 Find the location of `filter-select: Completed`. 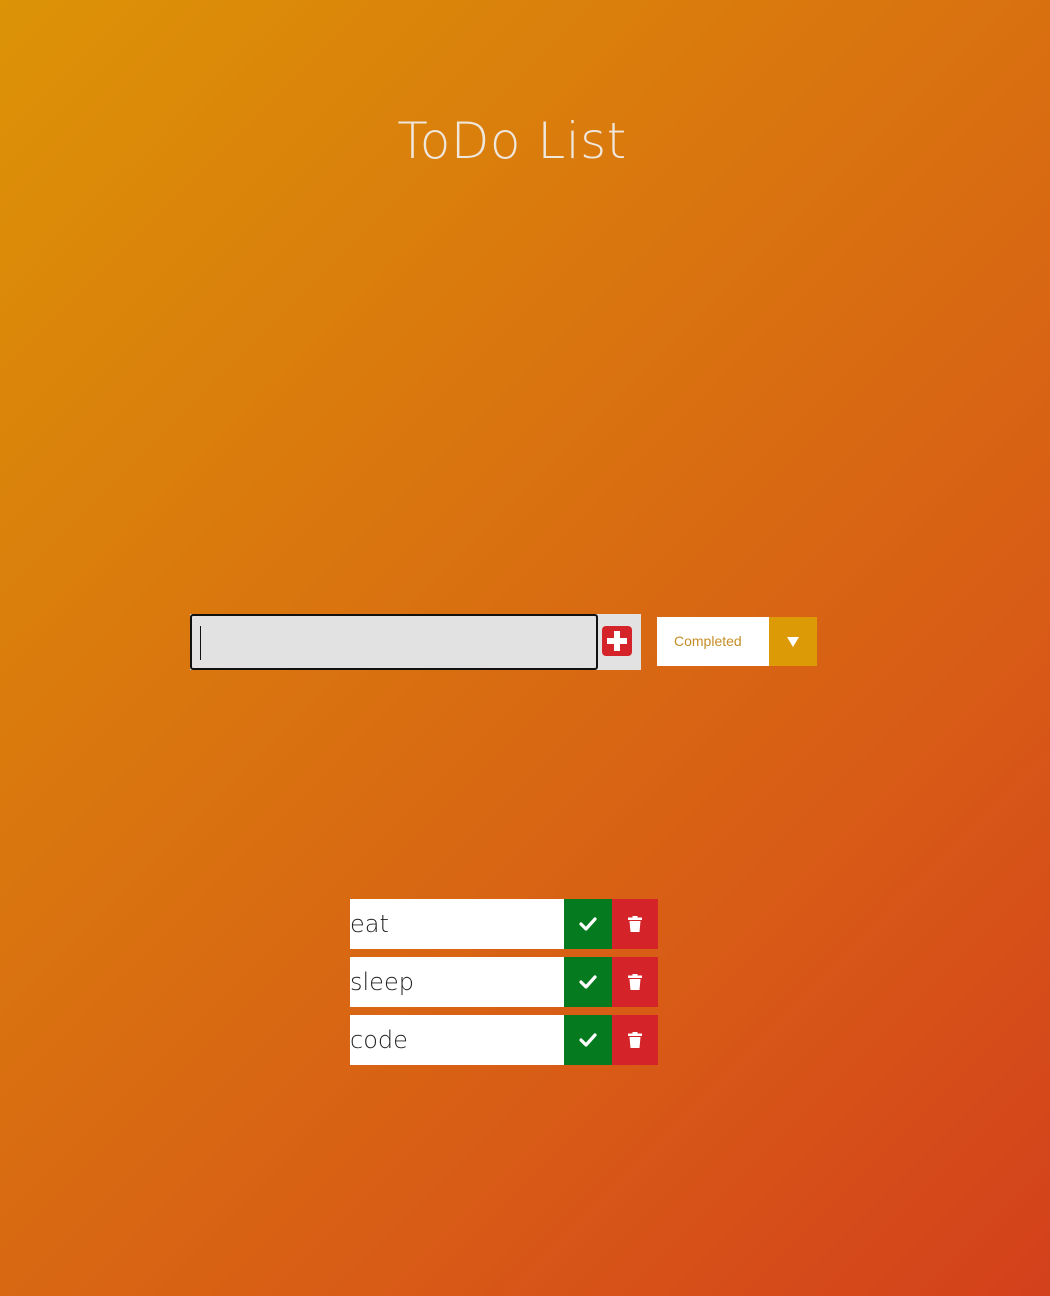

filter-select: Completed is located at coordinates (737, 641).